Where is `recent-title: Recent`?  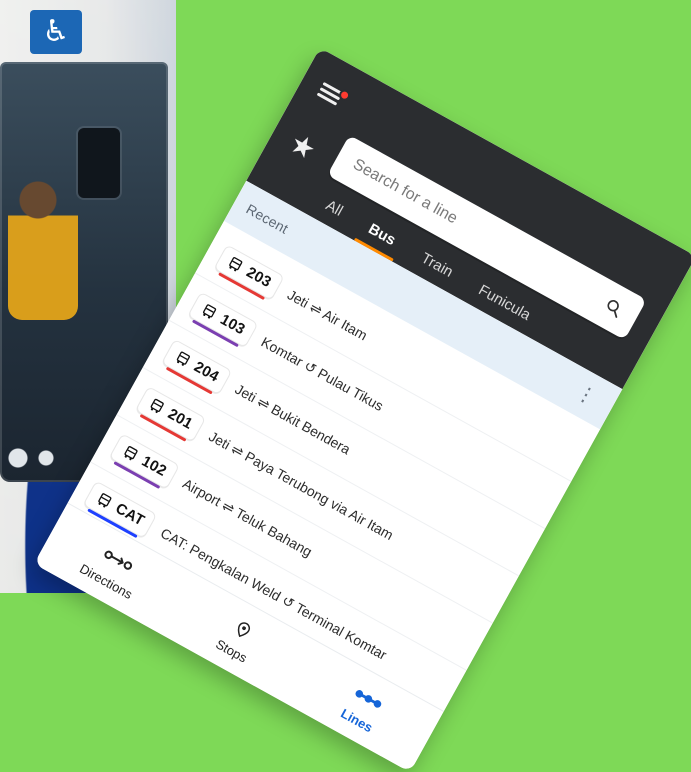
recent-title: Recent is located at coordinates (267, 218).